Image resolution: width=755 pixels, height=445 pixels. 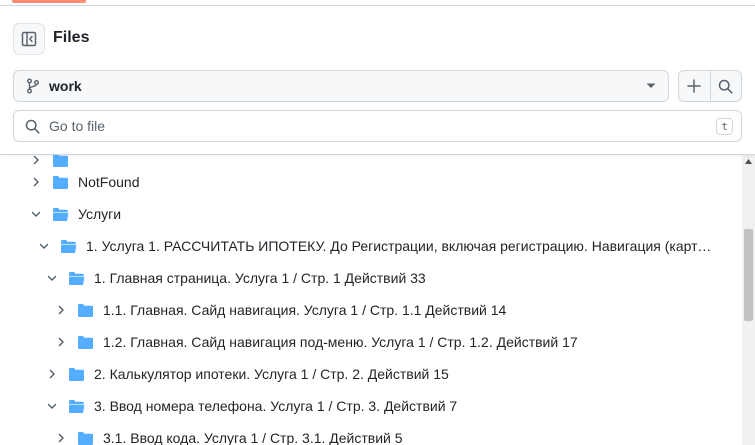 I want to click on scroll-up-arrow, so click(x=748, y=161).